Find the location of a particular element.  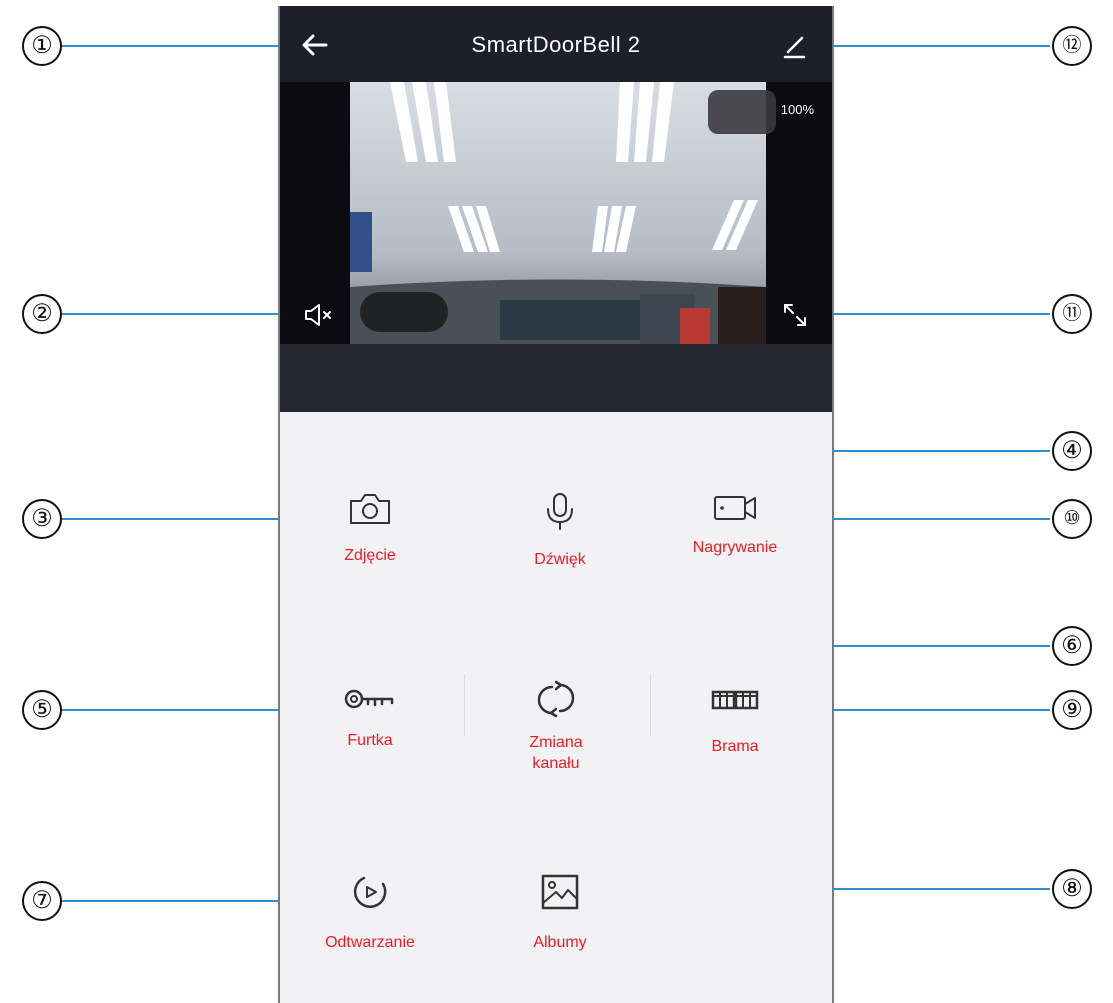

pencil-icon is located at coordinates (794, 47).